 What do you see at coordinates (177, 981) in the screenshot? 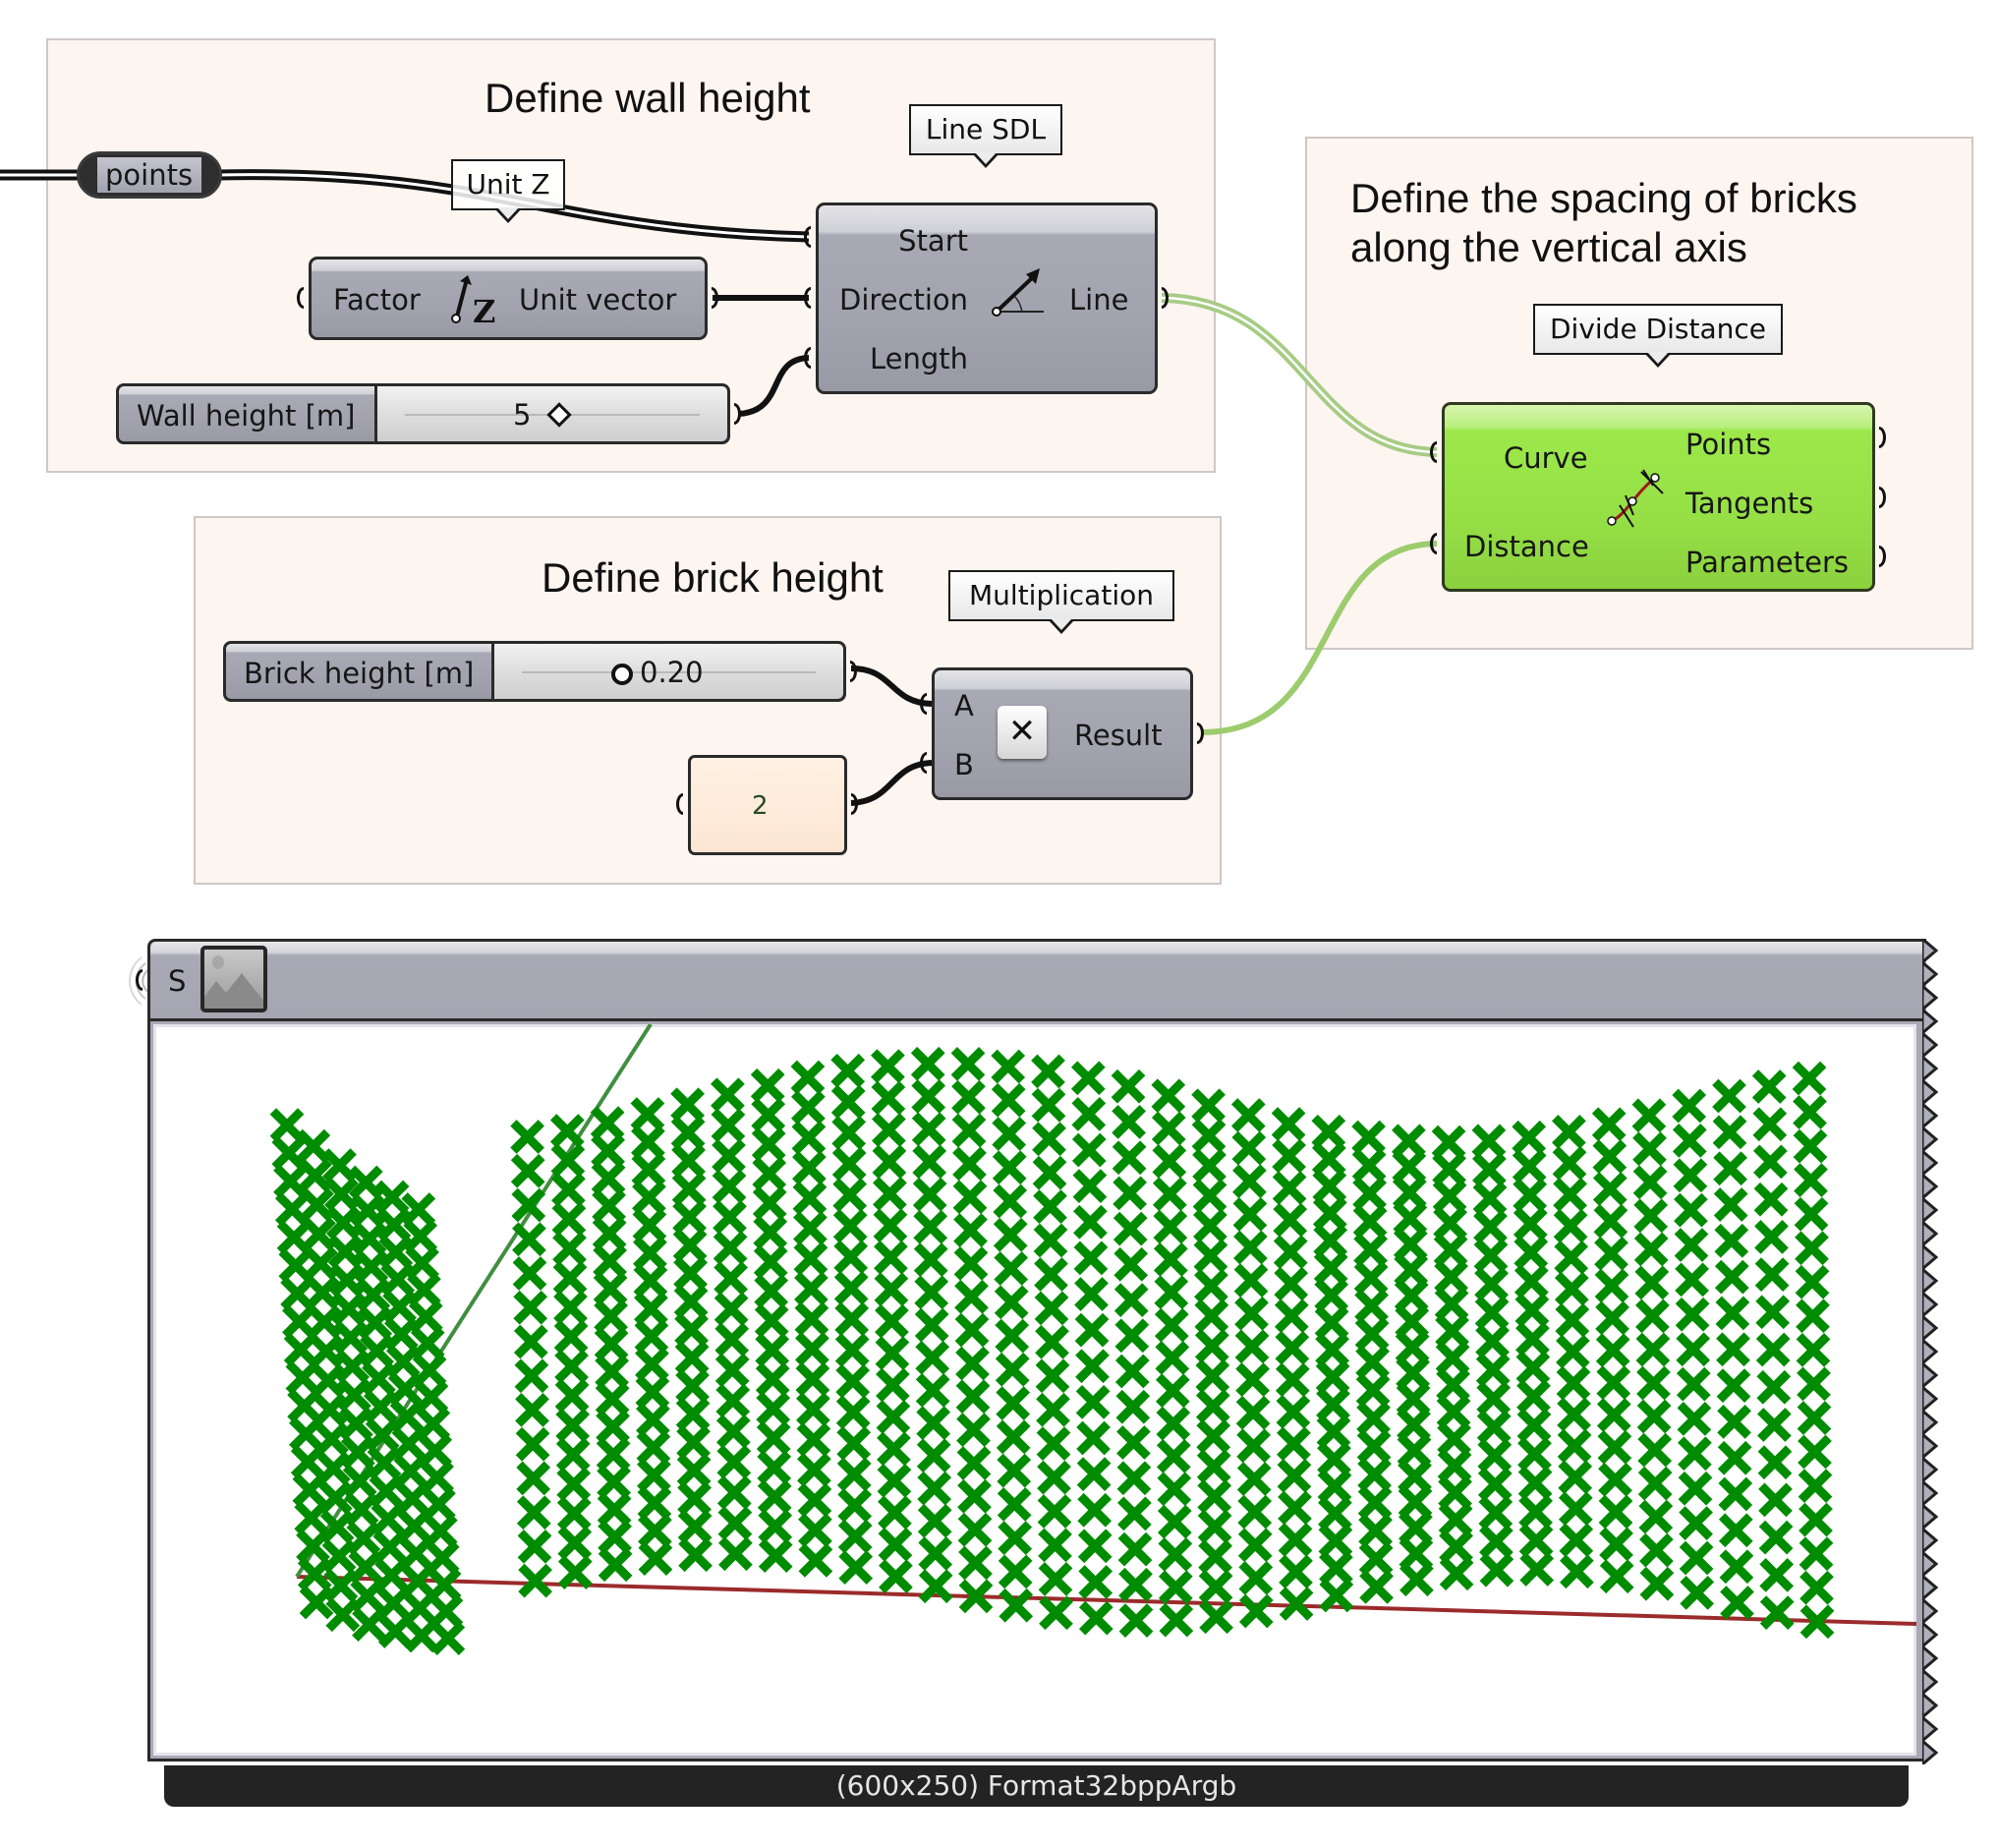
I see `image-viewer-input-label: S` at bounding box center [177, 981].